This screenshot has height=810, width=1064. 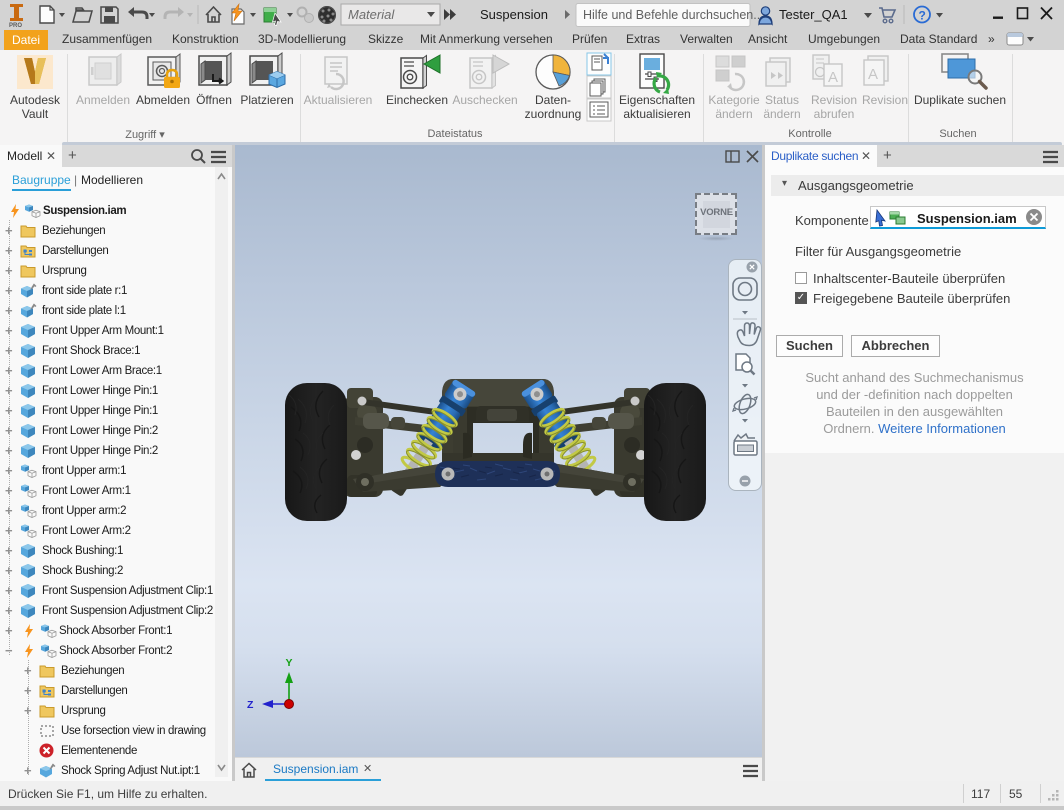 What do you see at coordinates (250, 705) in the screenshot?
I see `svg-text: Z` at bounding box center [250, 705].